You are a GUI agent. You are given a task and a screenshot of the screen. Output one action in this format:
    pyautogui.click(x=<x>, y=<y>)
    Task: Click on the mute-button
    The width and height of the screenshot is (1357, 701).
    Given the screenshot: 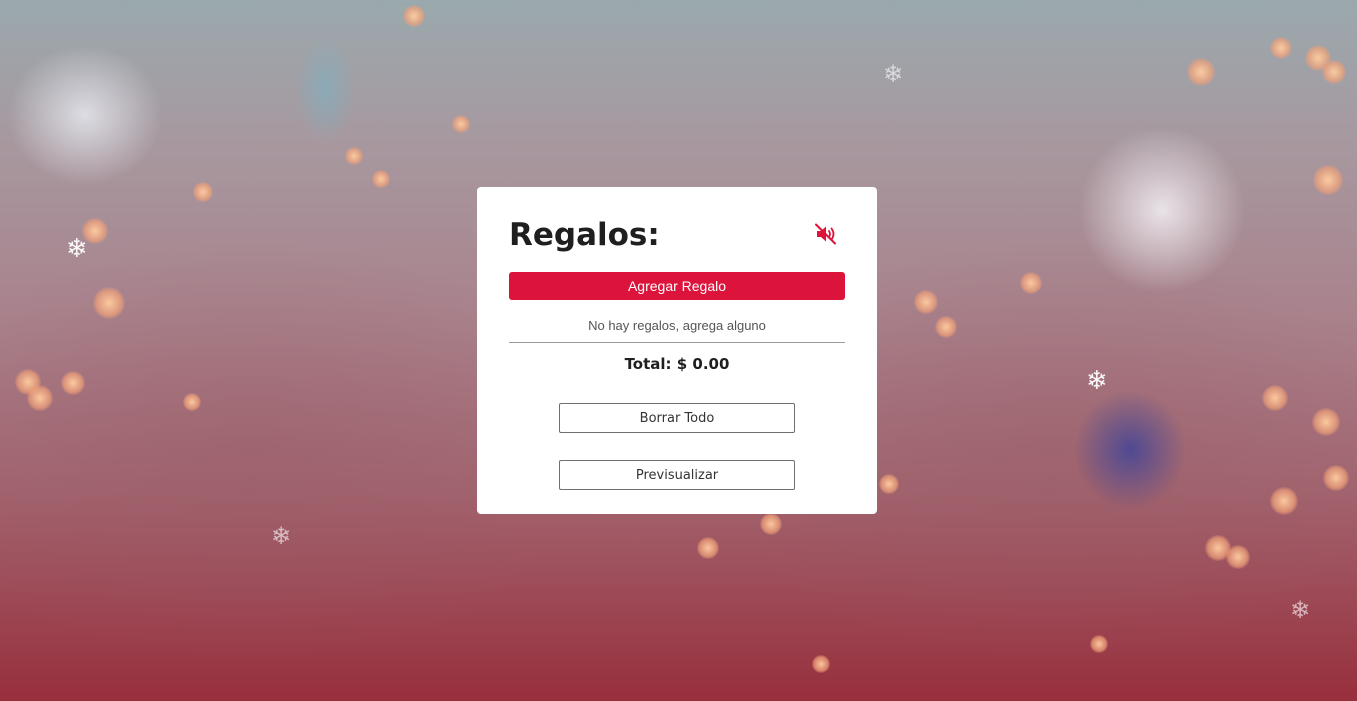 What is the action you would take?
    pyautogui.click(x=826, y=234)
    